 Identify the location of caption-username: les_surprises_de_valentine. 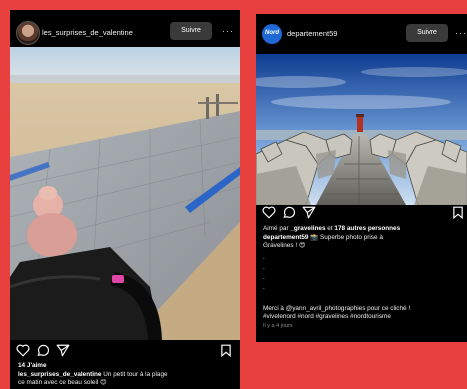
(59, 374).